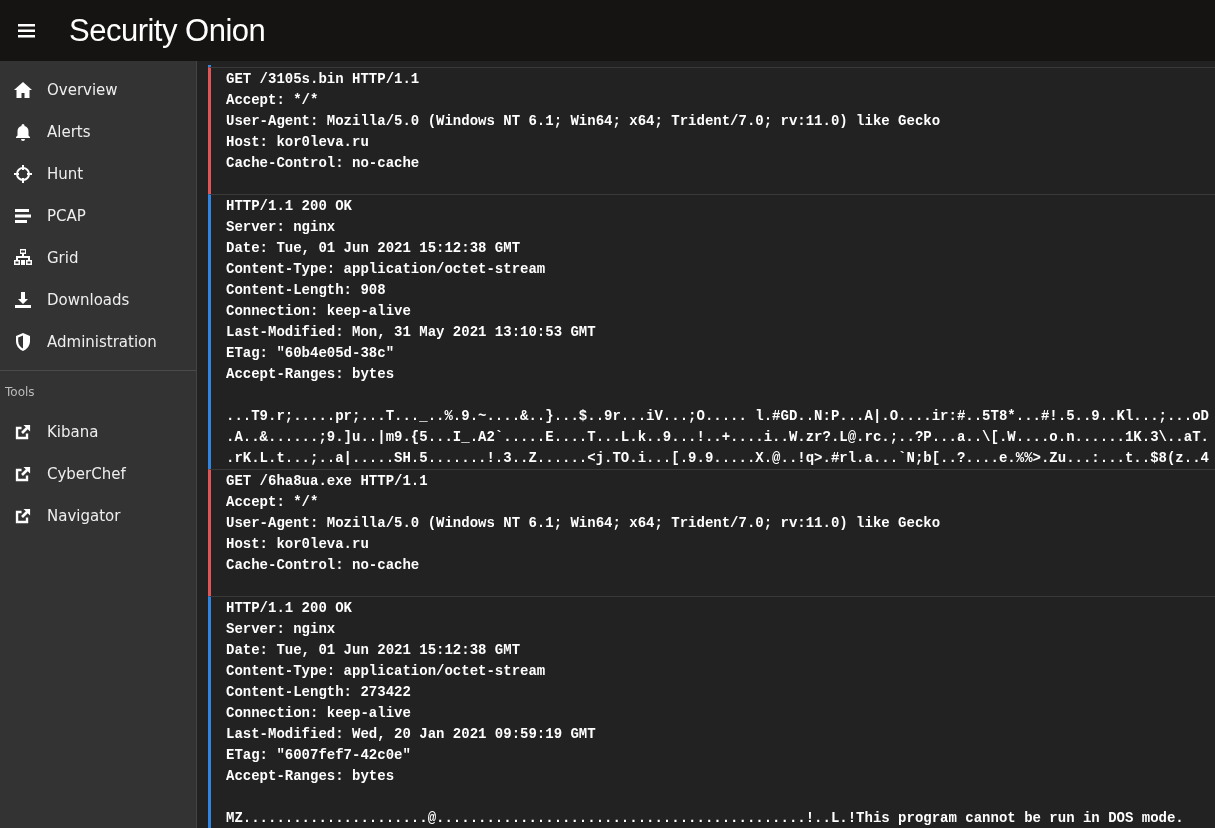 The width and height of the screenshot is (1215, 828). I want to click on header-line: Content-Length: 273422, so click(318, 692).